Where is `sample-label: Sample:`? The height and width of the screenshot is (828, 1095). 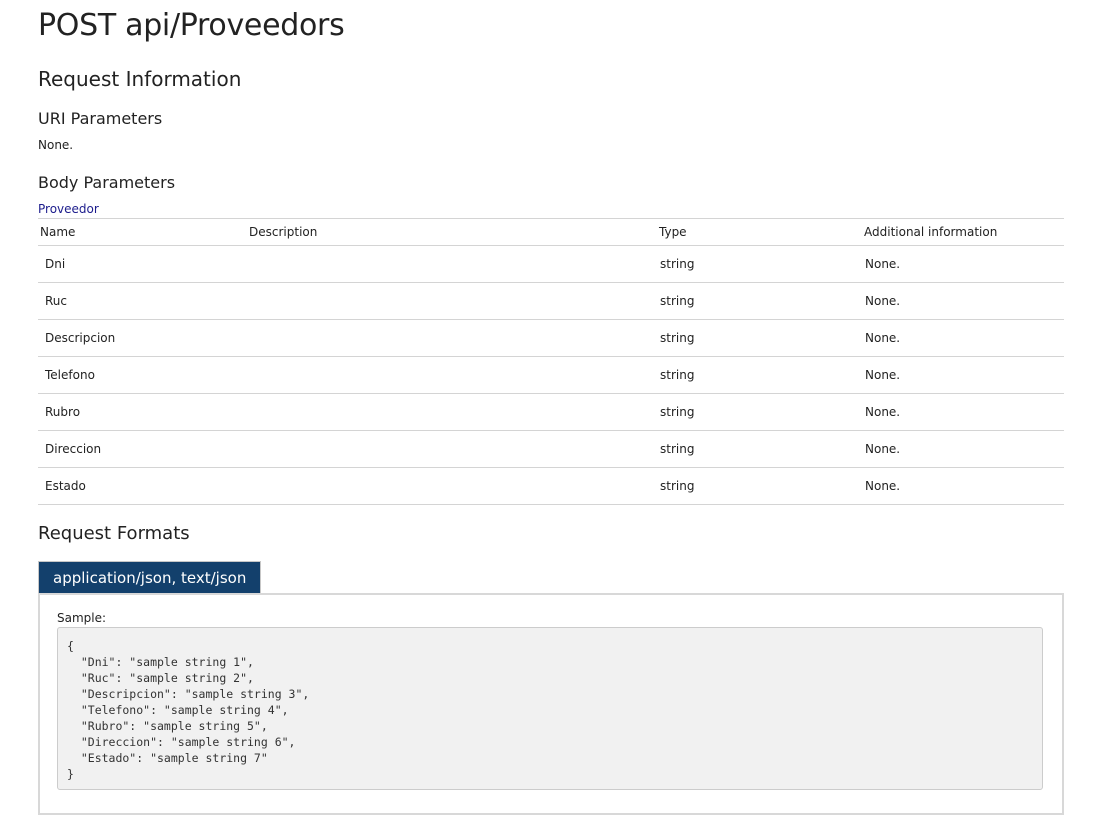
sample-label: Sample: is located at coordinates (82, 618).